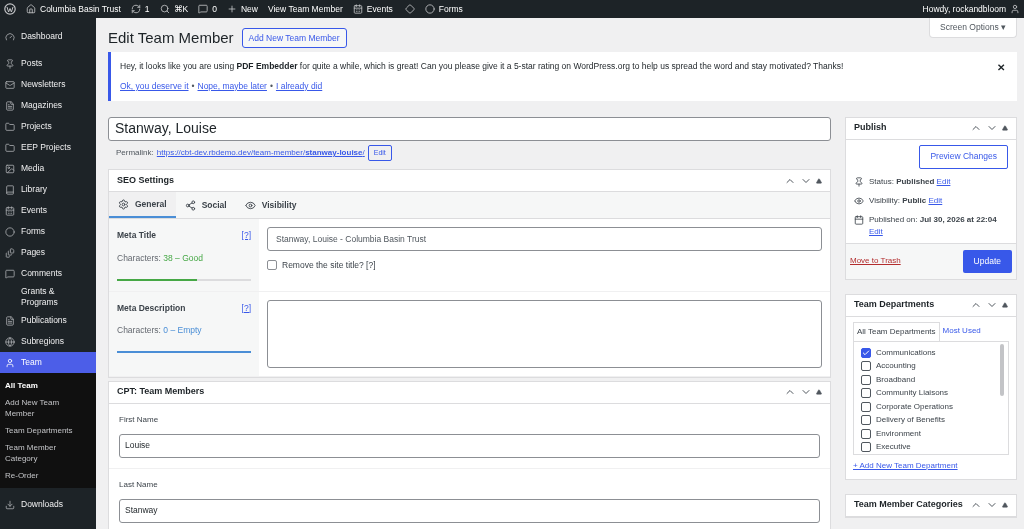 The height and width of the screenshot is (529, 1024). I want to click on add-new-button: Add New Team Member, so click(294, 38).